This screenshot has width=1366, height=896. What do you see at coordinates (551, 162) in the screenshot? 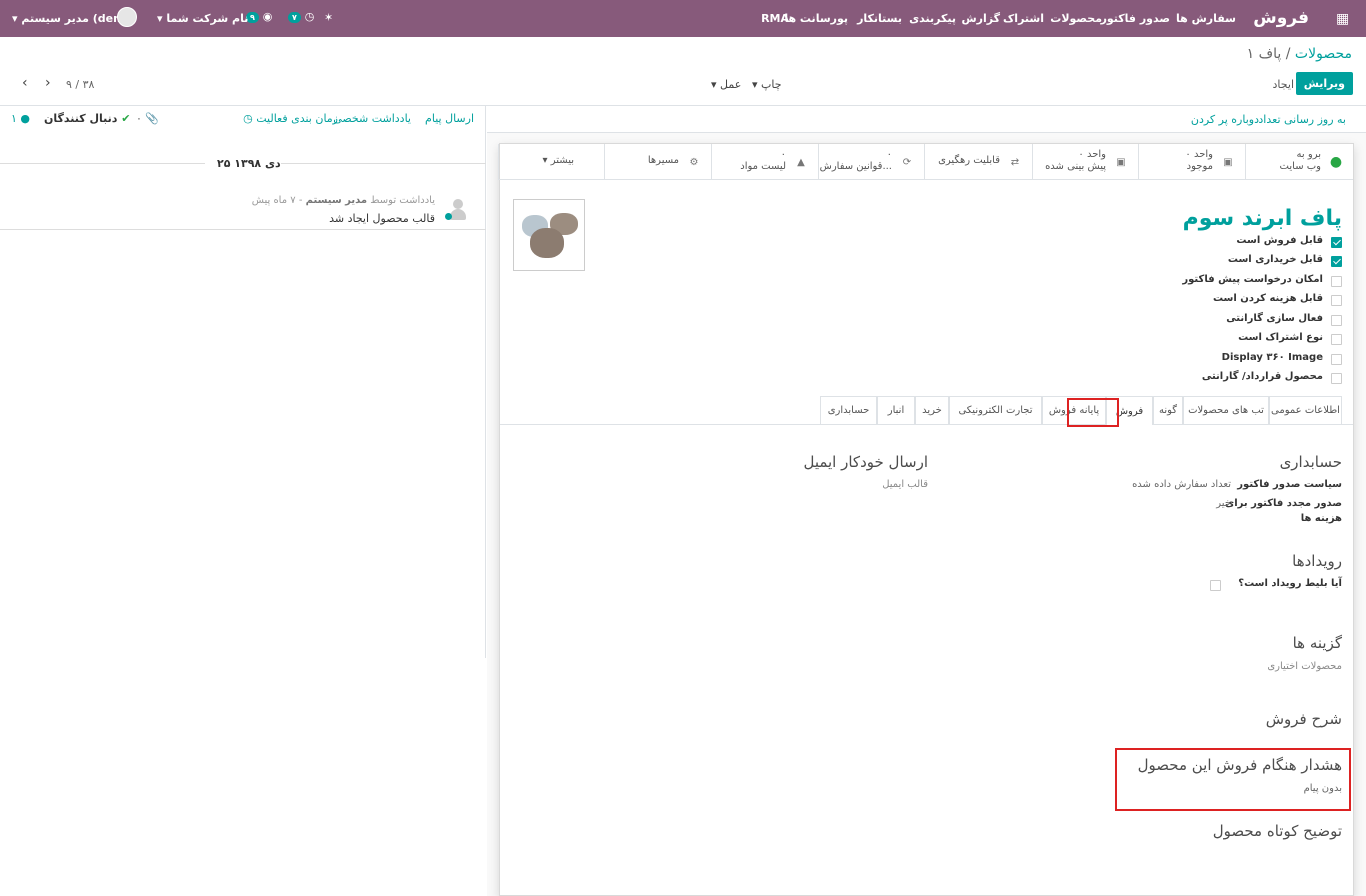
I see `more-smart-button: ▾ بیشتر` at bounding box center [551, 162].